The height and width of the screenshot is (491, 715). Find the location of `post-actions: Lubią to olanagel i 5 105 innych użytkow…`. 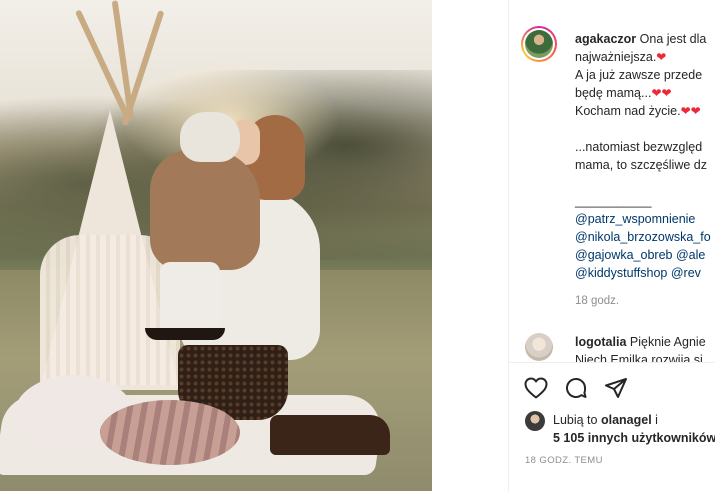

post-actions: Lubią to olanagel i 5 105 innych użytkow… is located at coordinates (612, 426).